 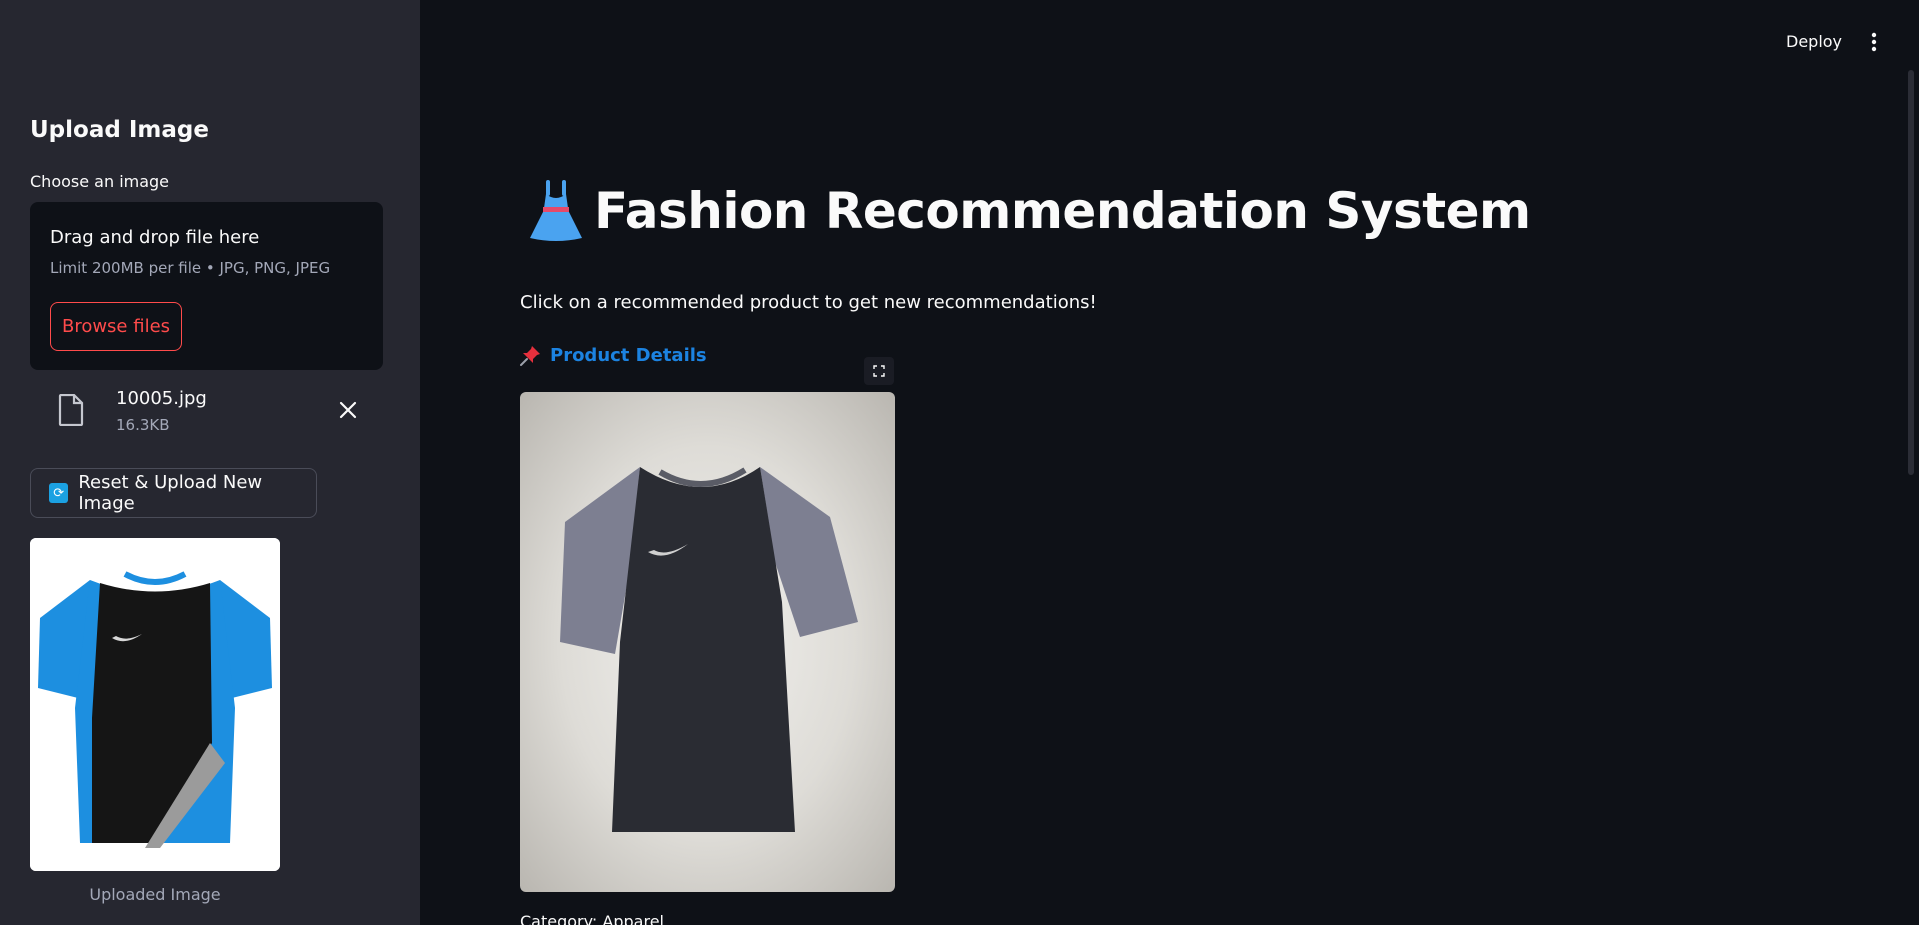 What do you see at coordinates (155, 894) in the screenshot?
I see `uploaded-image-caption: Uploaded Image` at bounding box center [155, 894].